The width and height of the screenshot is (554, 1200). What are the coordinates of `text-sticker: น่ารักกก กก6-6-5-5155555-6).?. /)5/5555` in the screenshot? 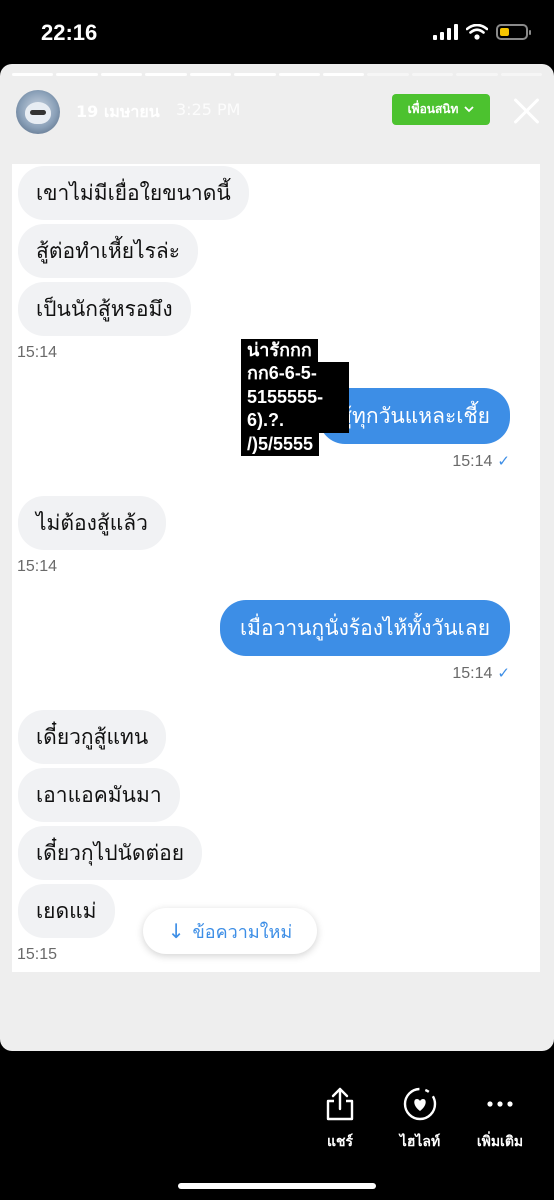 It's located at (295, 397).